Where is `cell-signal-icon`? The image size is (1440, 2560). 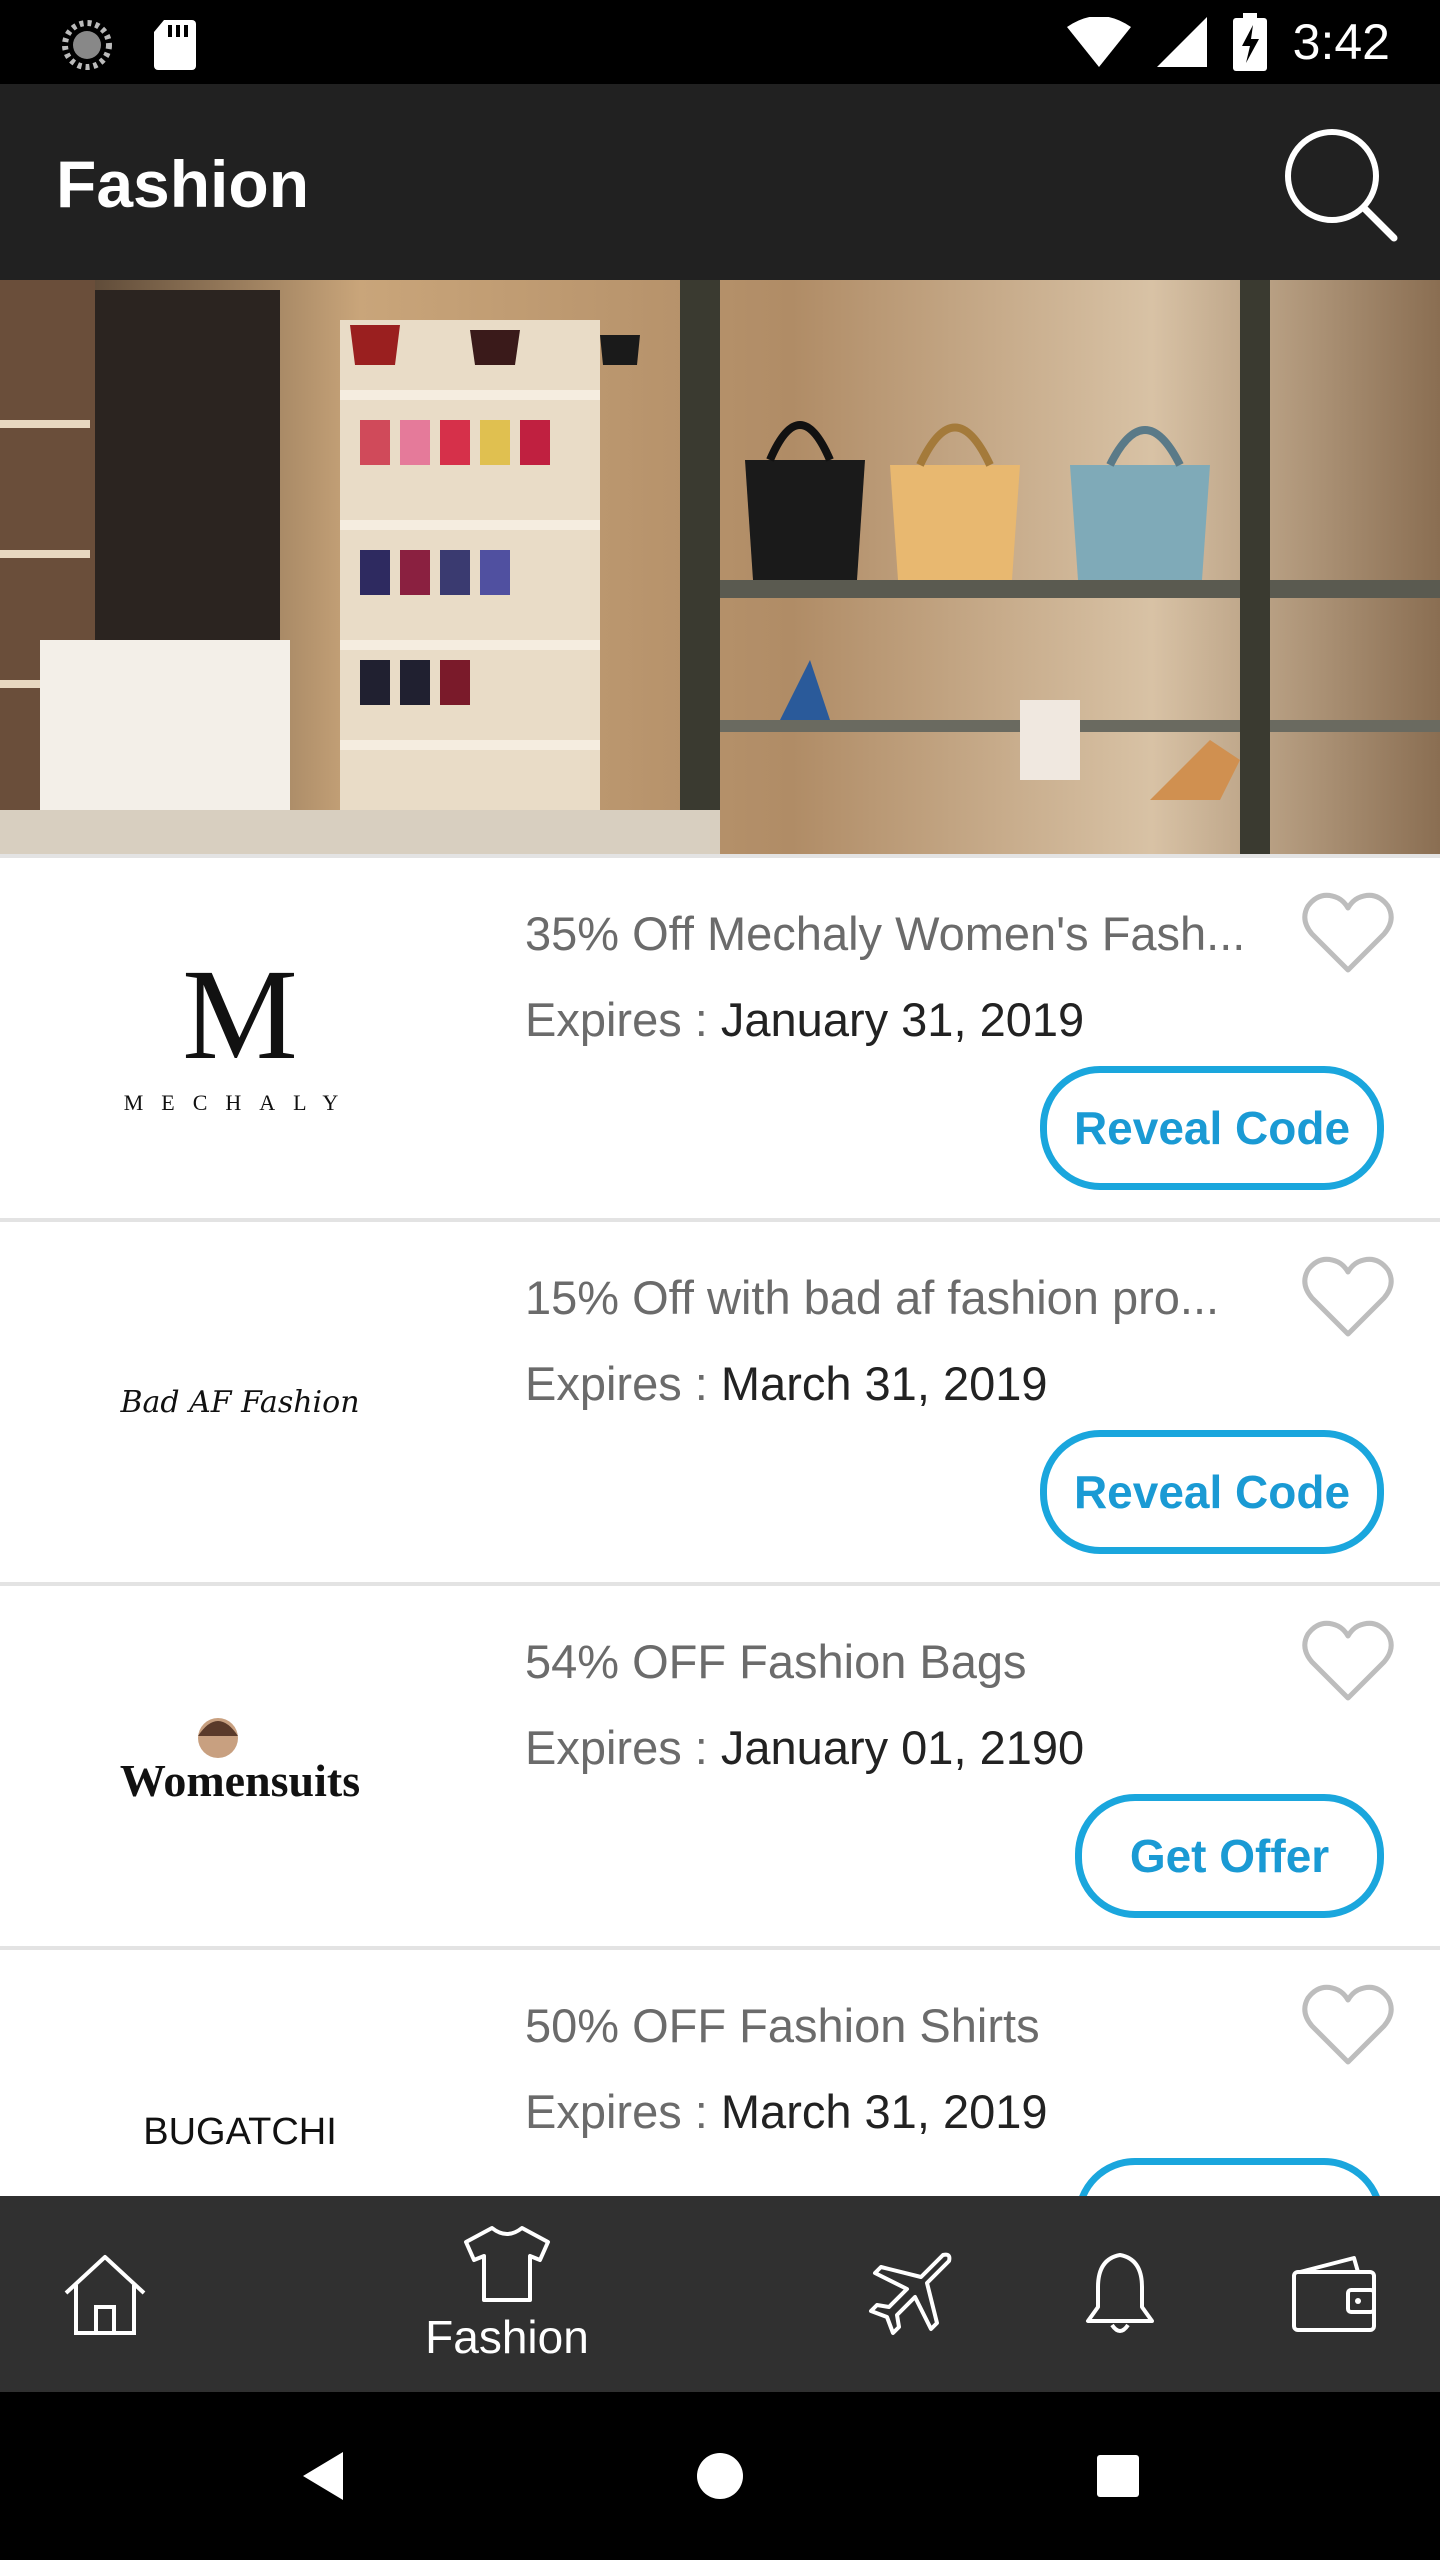
cell-signal-icon is located at coordinates (1181, 42).